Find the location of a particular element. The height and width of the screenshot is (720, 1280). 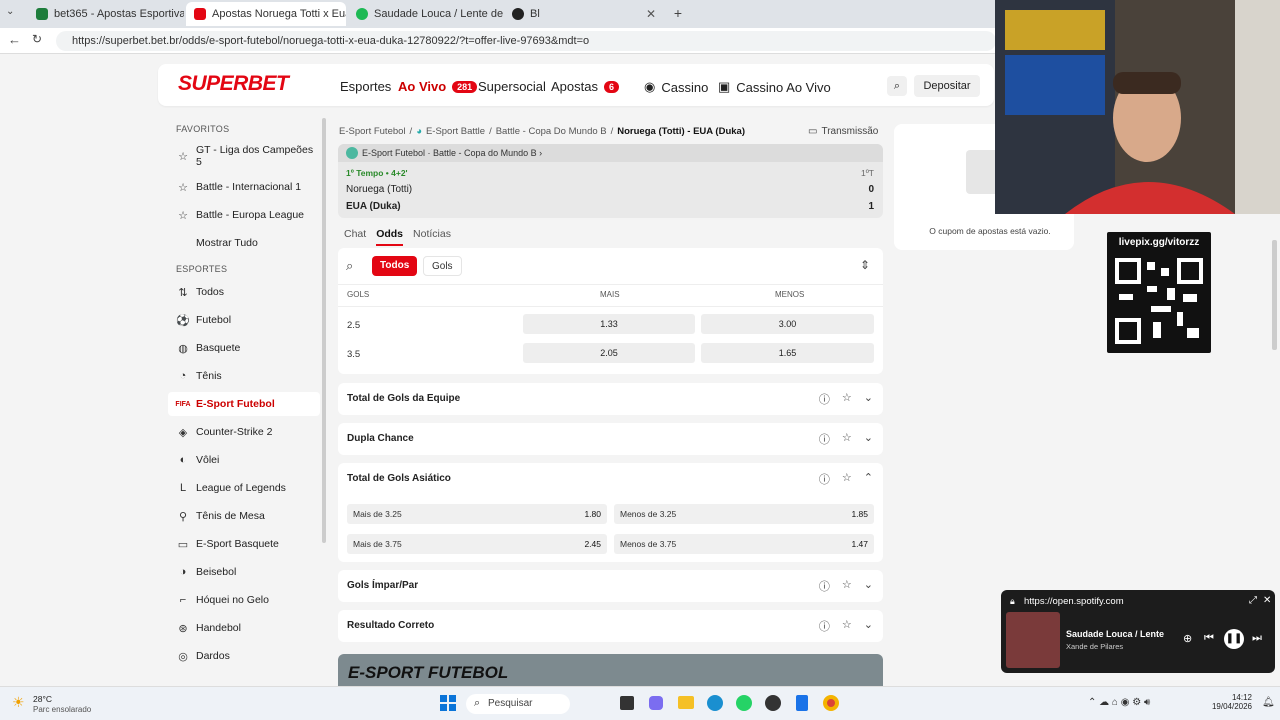

asian-odd-button: Menos de 3.75 1.47 is located at coordinates (744, 544).